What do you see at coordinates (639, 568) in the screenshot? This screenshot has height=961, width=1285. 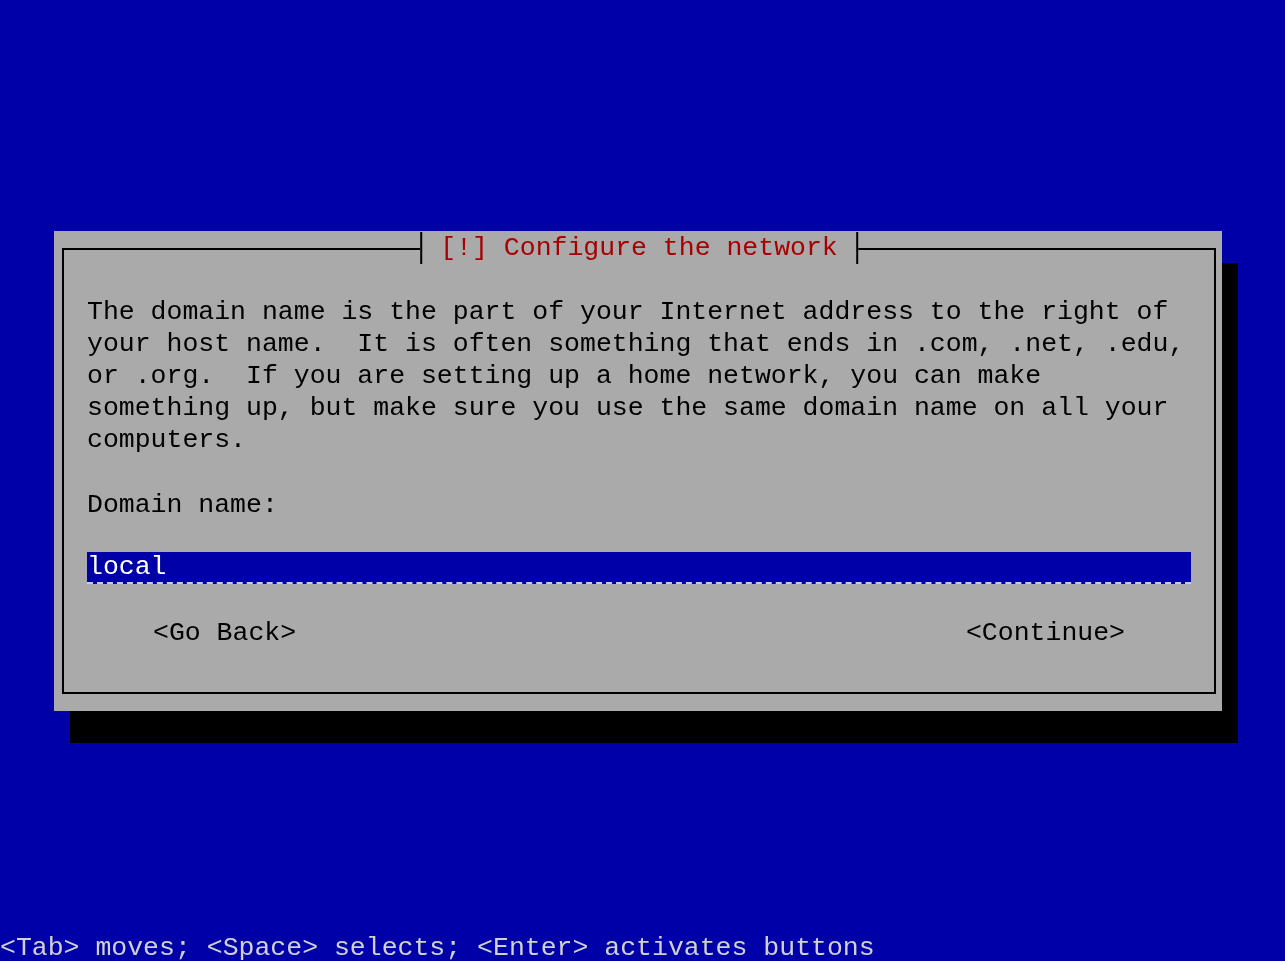 I see `domain-name-field: local` at bounding box center [639, 568].